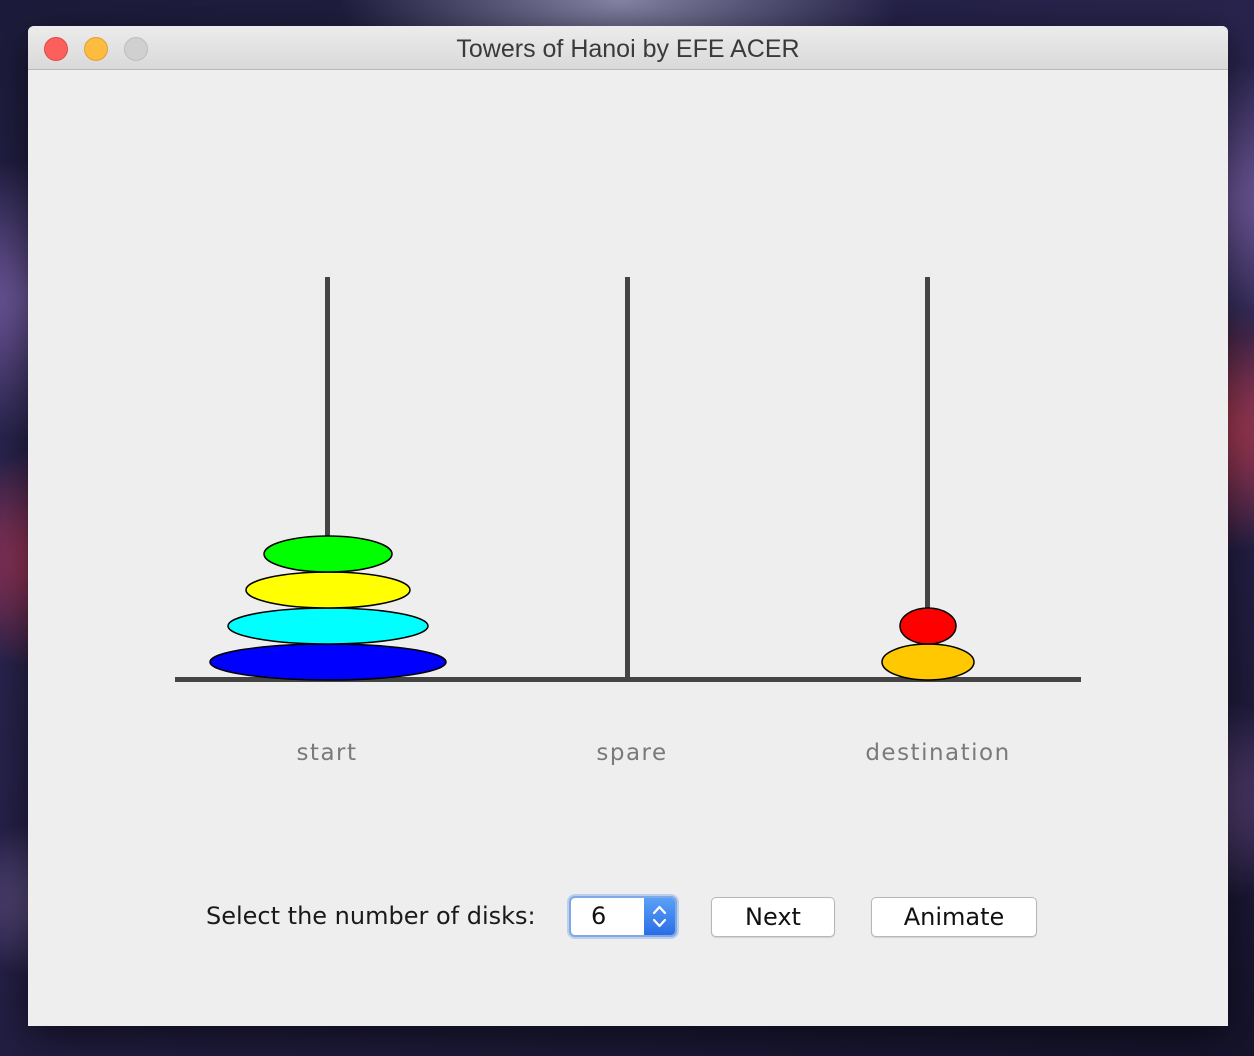 This screenshot has height=1056, width=1254. Describe the element at coordinates (938, 753) in the screenshot. I see `peg-label-destination: destination` at that location.